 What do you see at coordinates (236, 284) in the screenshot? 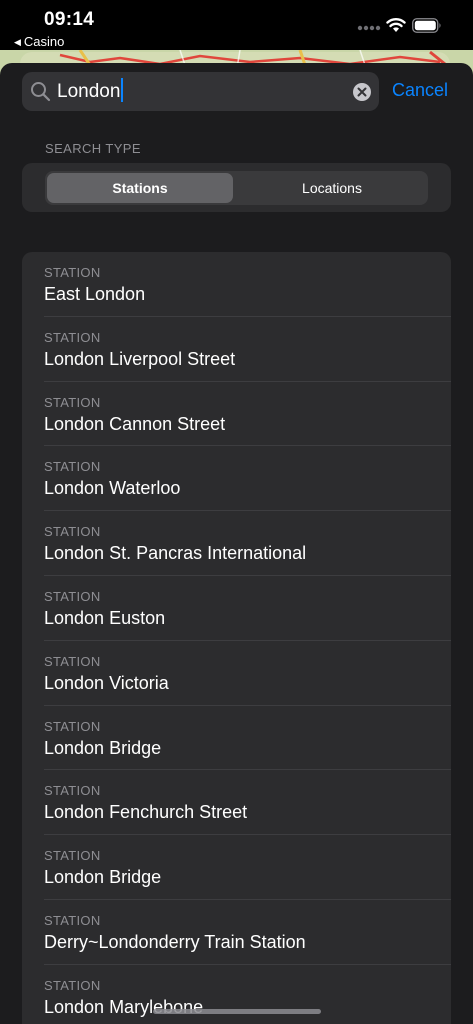
I see `list-item: STATION East London` at bounding box center [236, 284].